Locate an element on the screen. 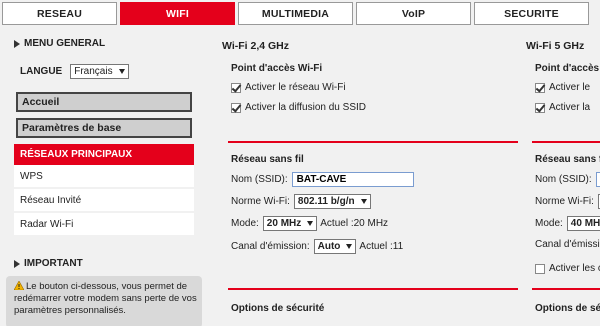  channel-row: Canal d'émission: Auto Actuel :11 is located at coordinates (317, 246).